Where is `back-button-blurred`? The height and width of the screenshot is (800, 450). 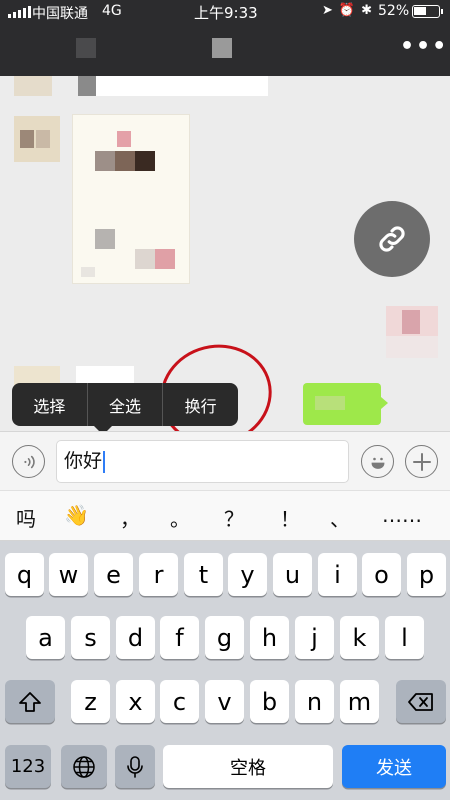 back-button-blurred is located at coordinates (86, 48).